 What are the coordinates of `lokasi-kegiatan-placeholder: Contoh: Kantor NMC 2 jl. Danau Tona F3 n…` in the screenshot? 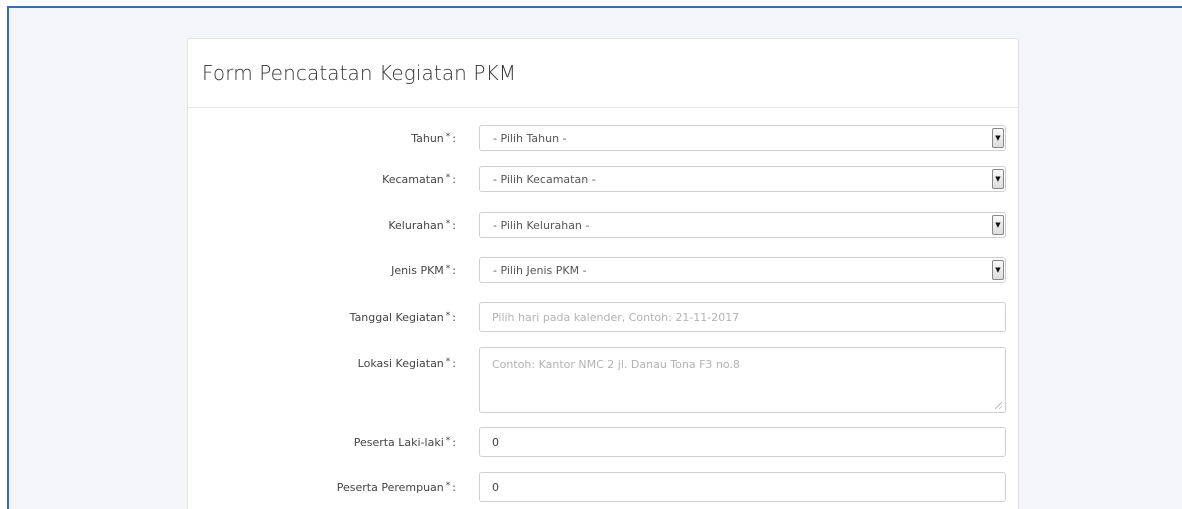 It's located at (616, 364).